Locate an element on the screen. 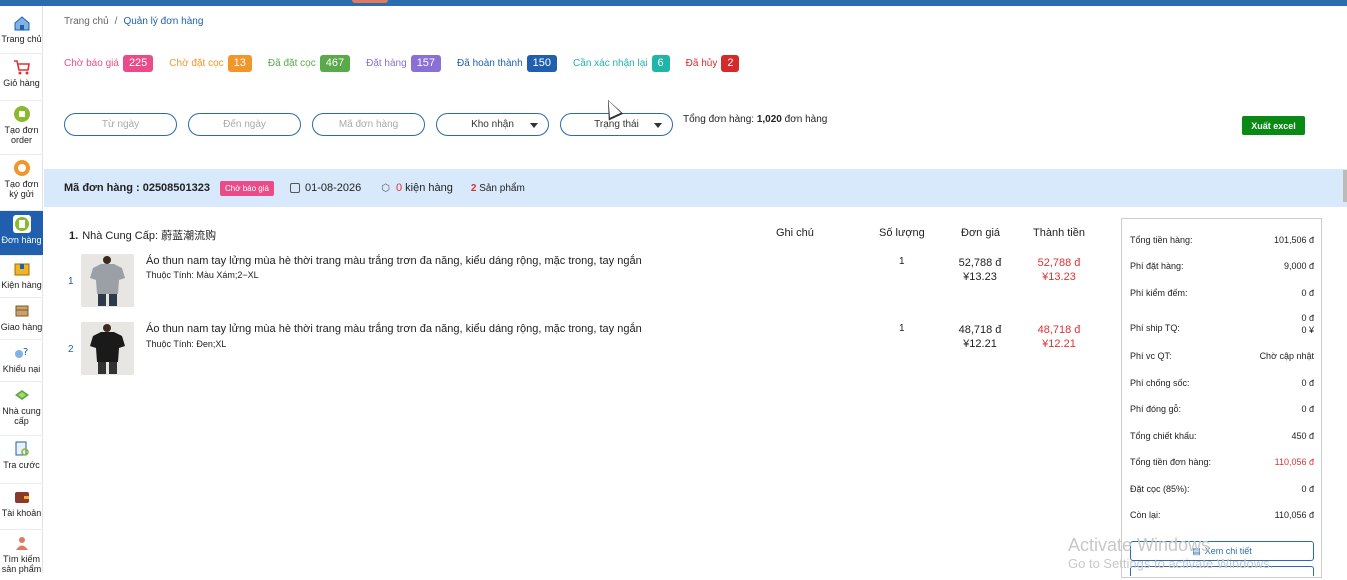 Image resolution: width=1347 pixels, height=580 pixels. unit-price-vnd: 52,788 đ is located at coordinates (980, 263).